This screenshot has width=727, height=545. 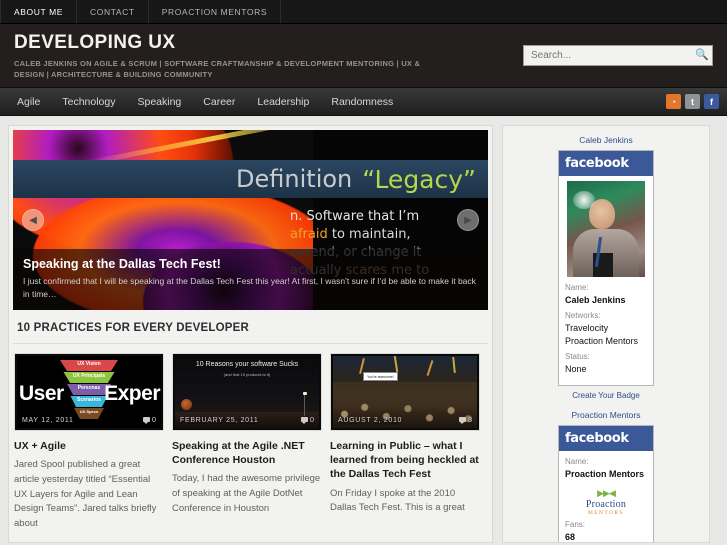 What do you see at coordinates (584, 200) in the screenshot?
I see `photo-flash-shape` at bounding box center [584, 200].